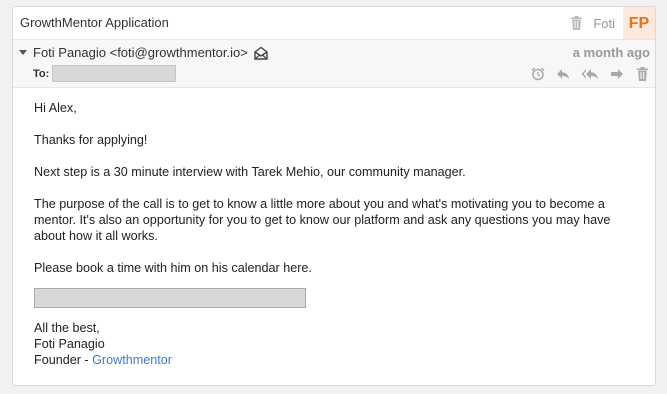 The width and height of the screenshot is (667, 394). What do you see at coordinates (114, 73) in the screenshot?
I see `to-recipient-redacted` at bounding box center [114, 73].